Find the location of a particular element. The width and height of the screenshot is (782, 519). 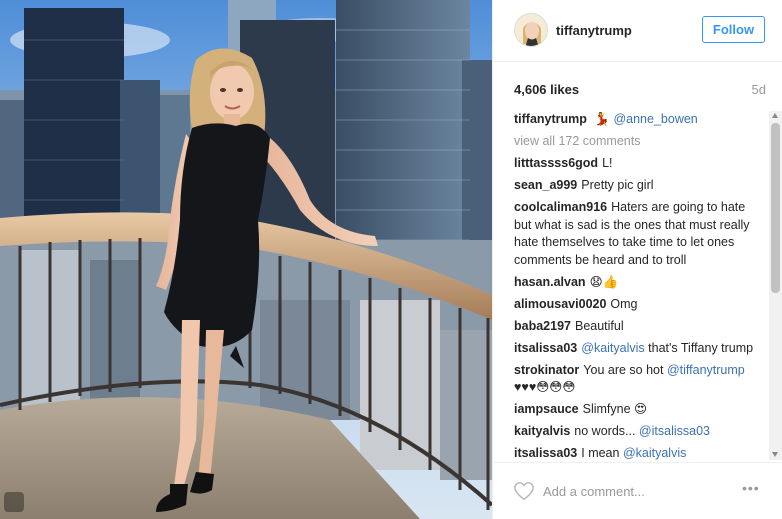

likes-count: 4,606 likes is located at coordinates (546, 89).